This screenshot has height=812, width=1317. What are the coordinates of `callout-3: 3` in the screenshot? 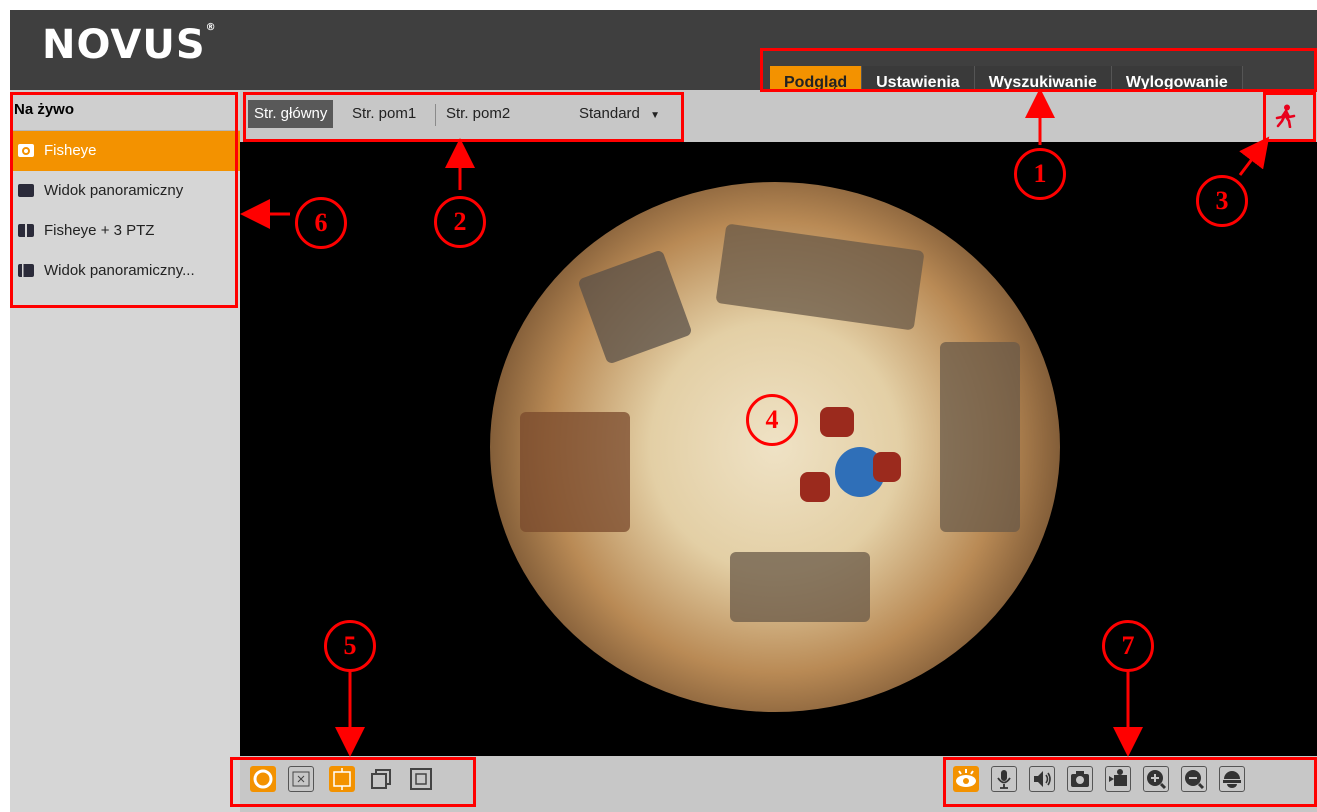 It's located at (1222, 201).